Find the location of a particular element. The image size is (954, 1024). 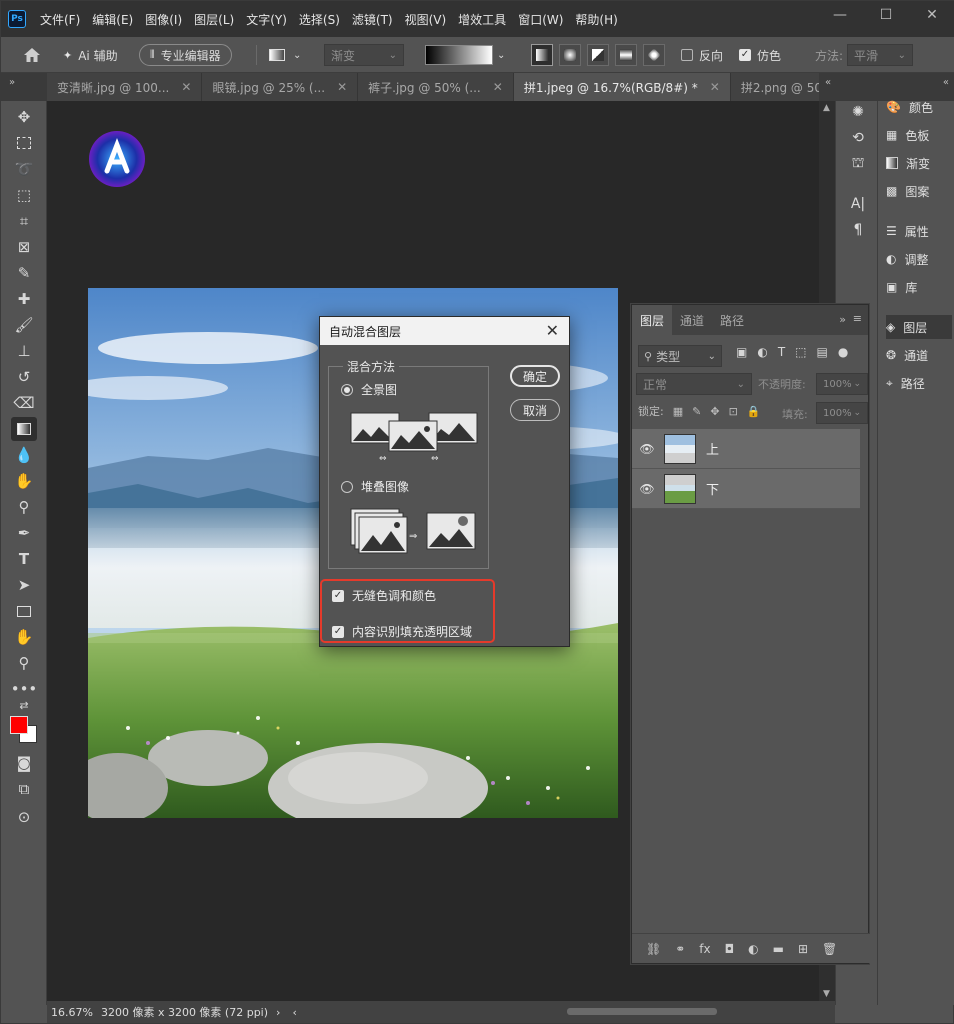

trash-icon: 🗑 is located at coordinates (829, 949).